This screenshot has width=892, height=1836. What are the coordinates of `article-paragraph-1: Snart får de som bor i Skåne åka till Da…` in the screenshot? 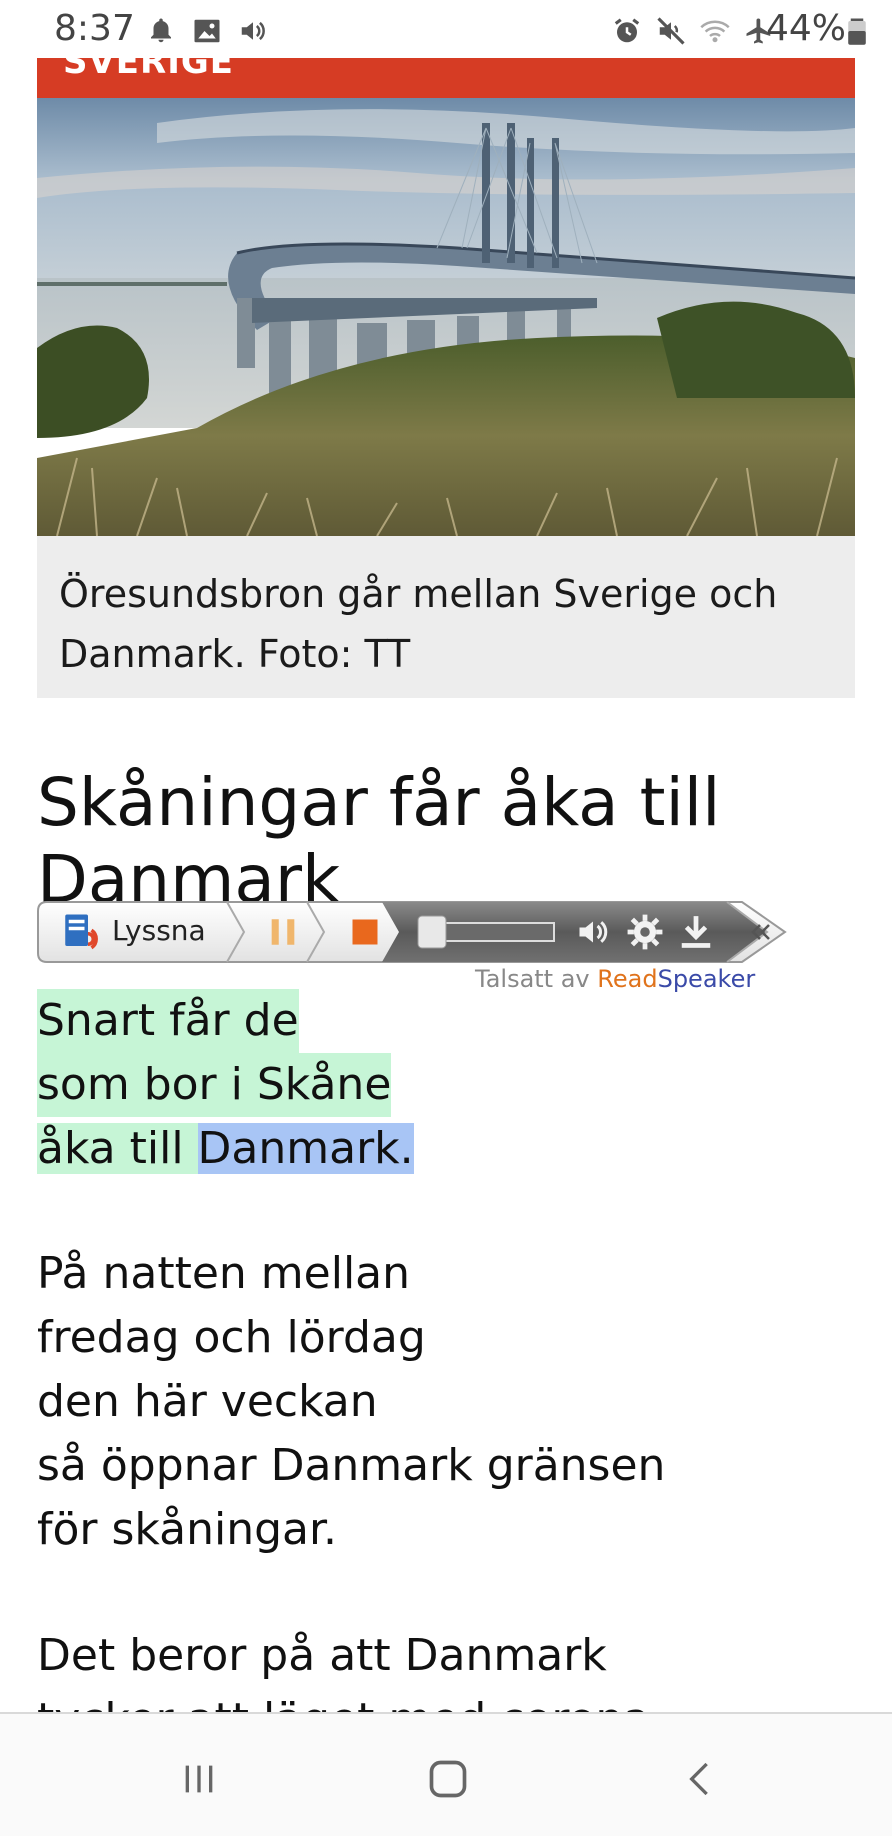 It's located at (225, 1085).